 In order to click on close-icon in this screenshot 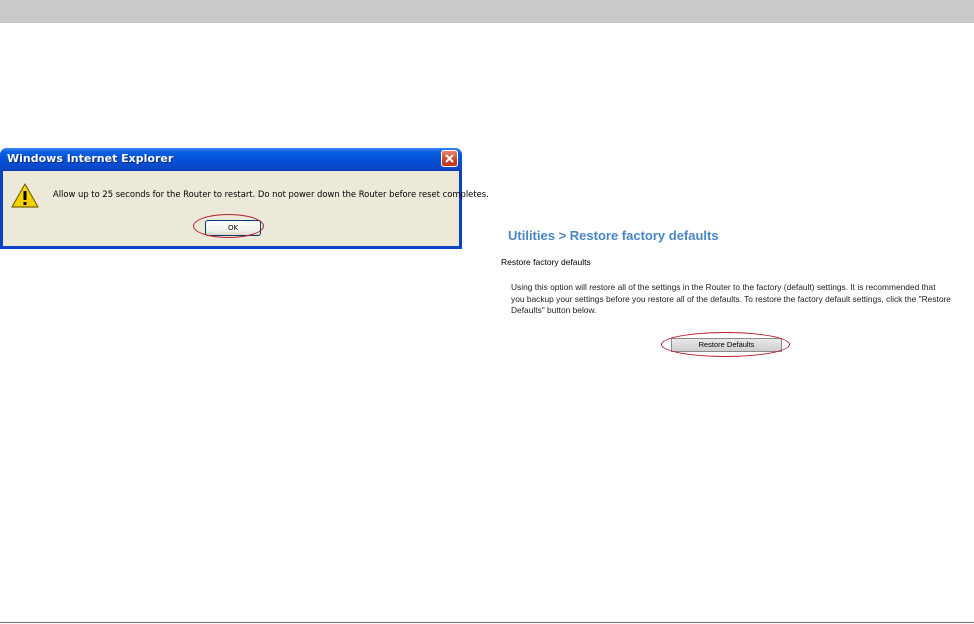, I will do `click(449, 158)`.